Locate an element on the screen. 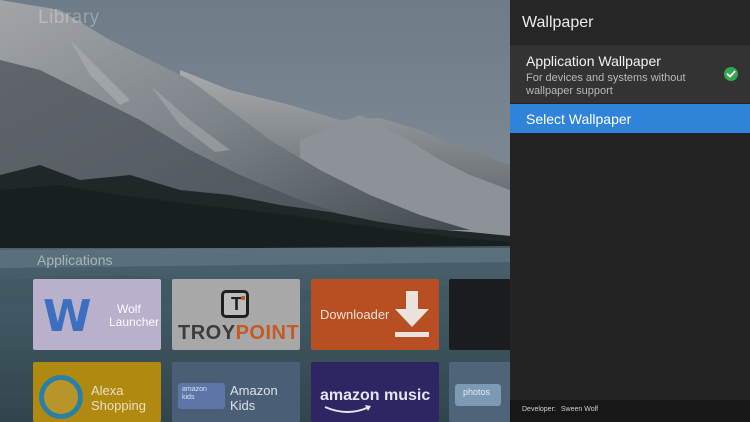 The width and height of the screenshot is (750, 422). app-tile-troypoint: T TROYPOINT is located at coordinates (236, 314).